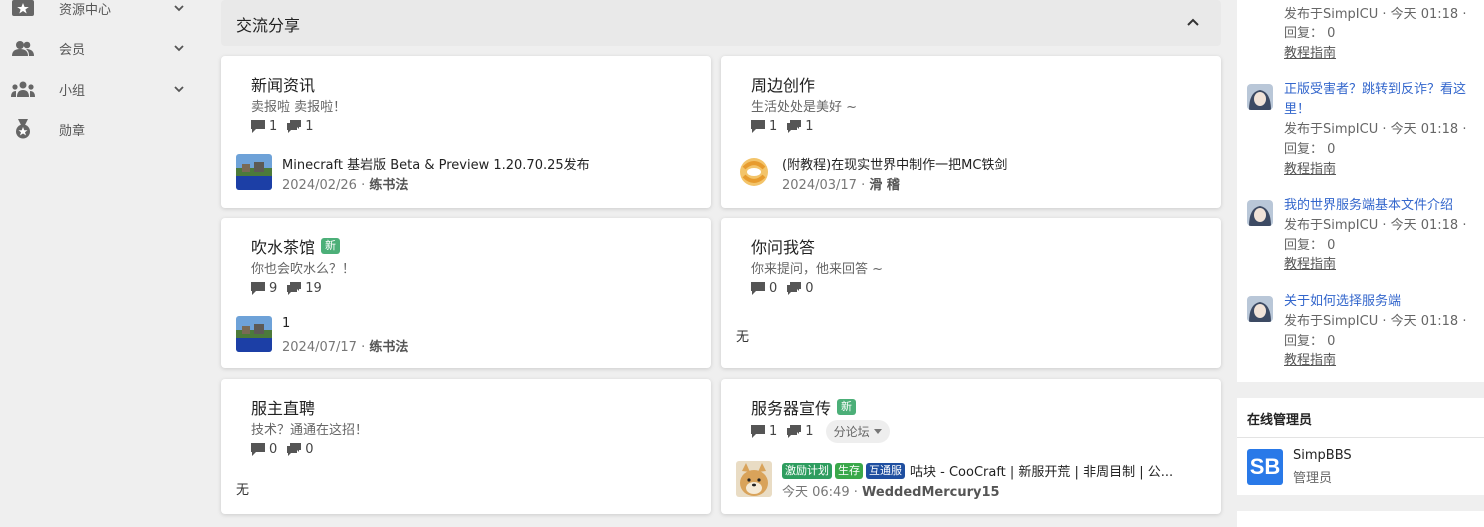  I want to click on chevron-up-icon, so click(1193, 22).